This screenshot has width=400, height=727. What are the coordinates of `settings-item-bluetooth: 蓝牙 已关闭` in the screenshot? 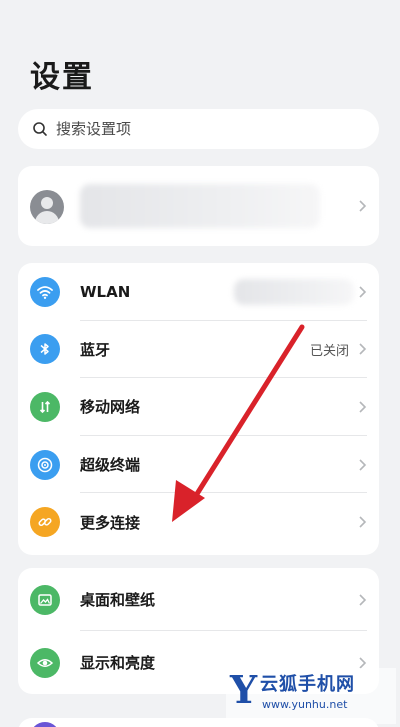 It's located at (198, 350).